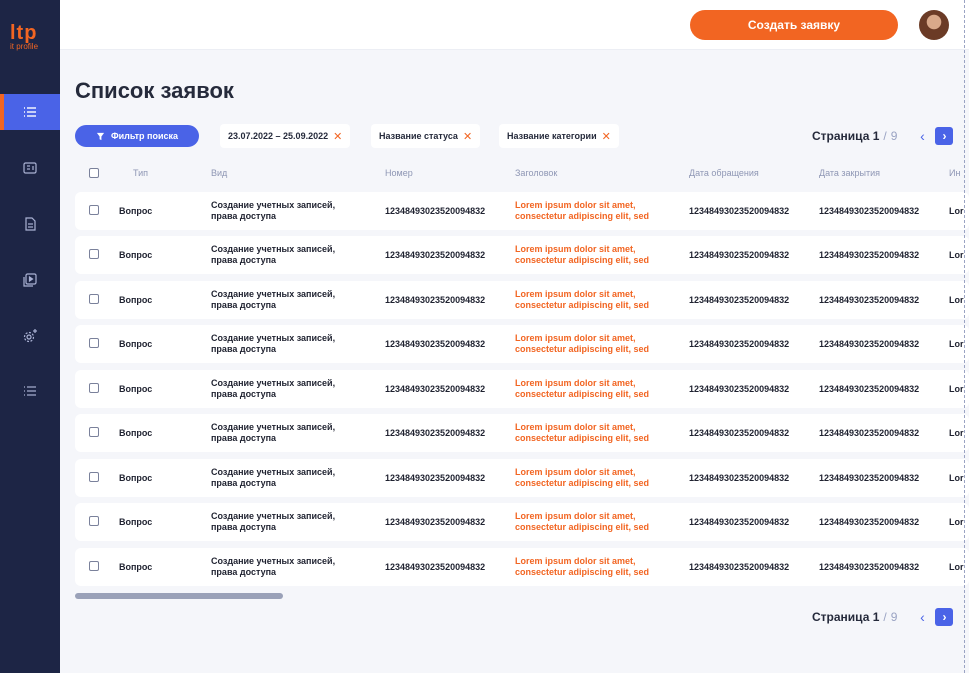  What do you see at coordinates (136, 300) in the screenshot?
I see `cell-type: Вопрос` at bounding box center [136, 300].